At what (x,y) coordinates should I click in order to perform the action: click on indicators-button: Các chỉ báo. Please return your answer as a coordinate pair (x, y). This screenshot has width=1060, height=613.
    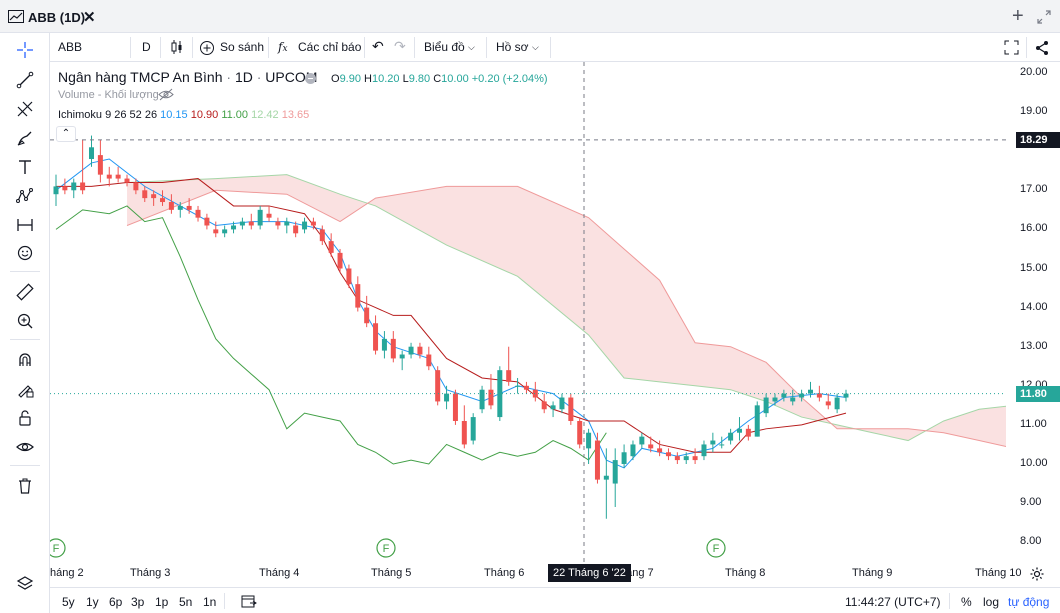
    Looking at the image, I should click on (329, 47).